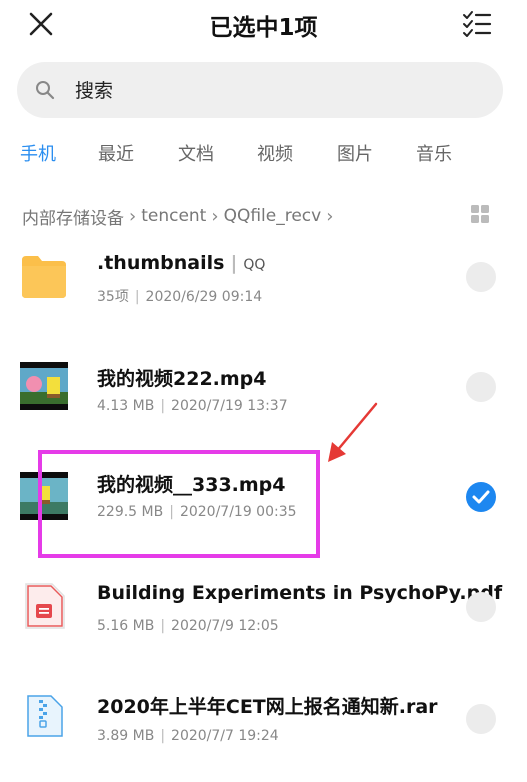 This screenshot has height=782, width=527. Describe the element at coordinates (353, 432) in the screenshot. I see `arrow-annotation` at that location.